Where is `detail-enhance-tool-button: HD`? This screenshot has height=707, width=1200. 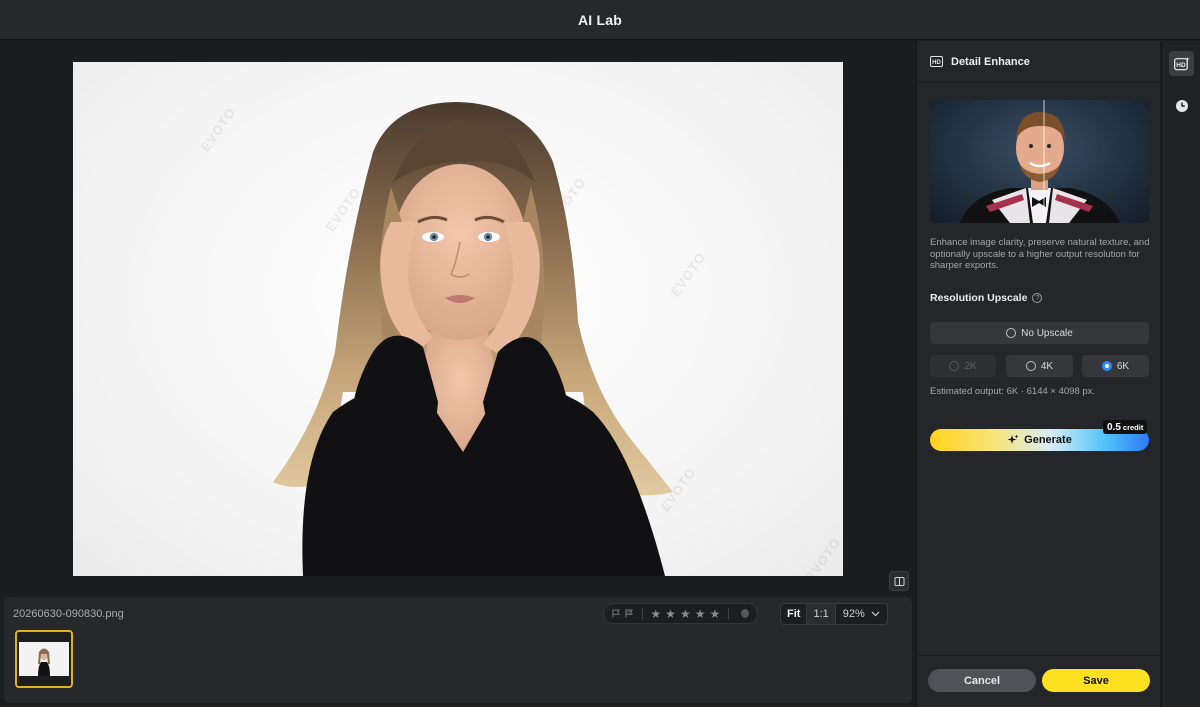 detail-enhance-tool-button: HD is located at coordinates (1181, 63).